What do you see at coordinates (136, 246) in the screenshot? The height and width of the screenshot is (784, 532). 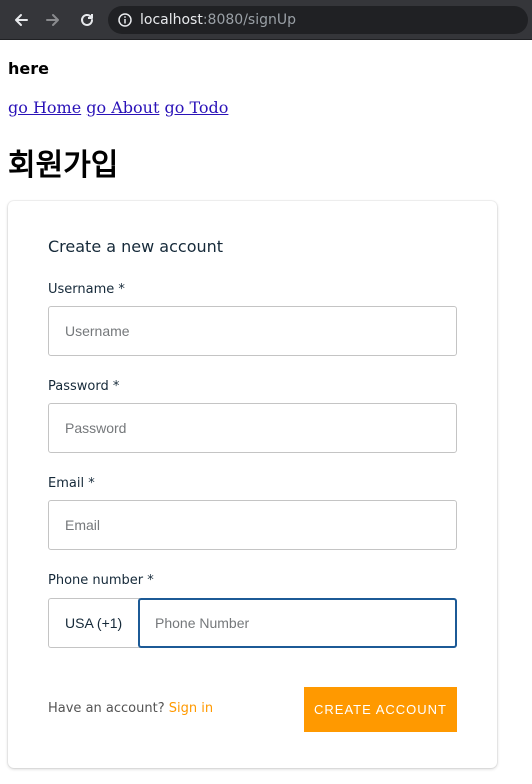 I see `form-title: Create a new account` at bounding box center [136, 246].